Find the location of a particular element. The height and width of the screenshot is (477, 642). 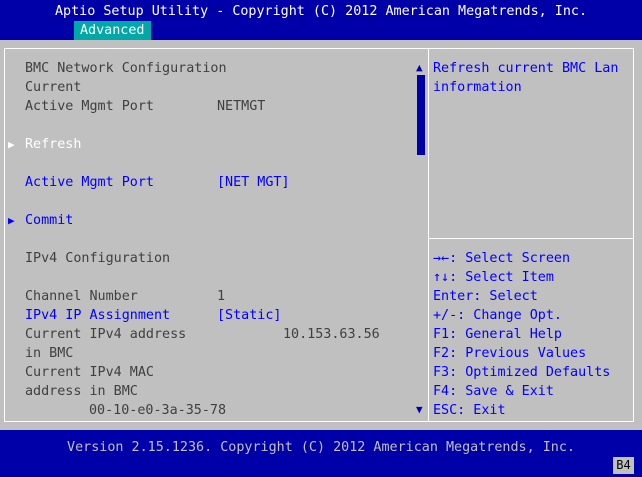

channel-label: Channel Number is located at coordinates (81, 296).